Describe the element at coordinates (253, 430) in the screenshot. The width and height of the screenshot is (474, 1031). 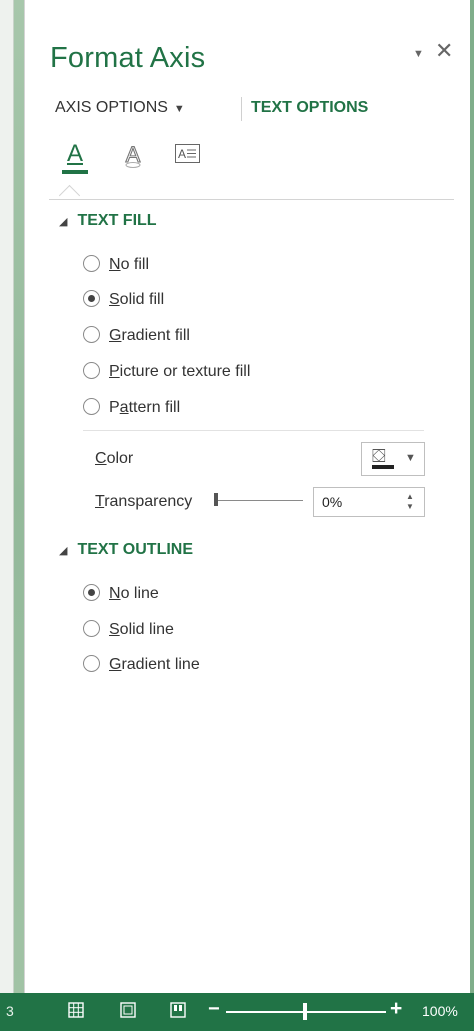
I see `fill-options-divider` at that location.